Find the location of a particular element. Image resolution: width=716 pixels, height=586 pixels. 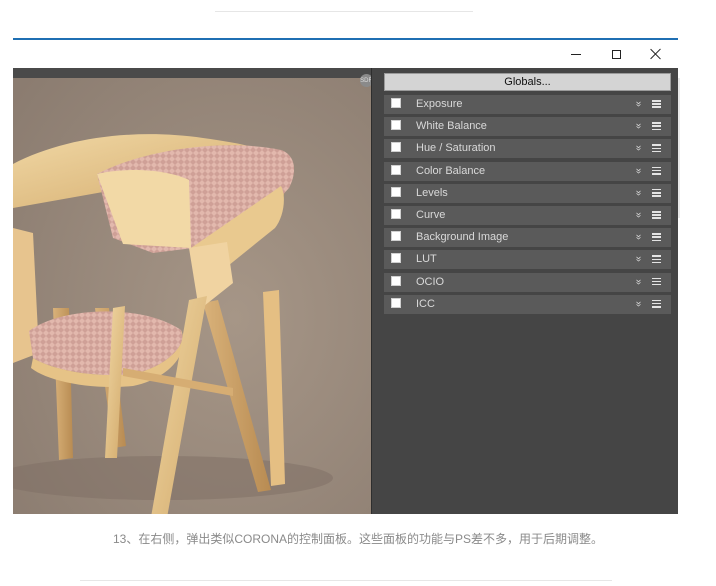

layer-row: White Balance » is located at coordinates (527, 127).